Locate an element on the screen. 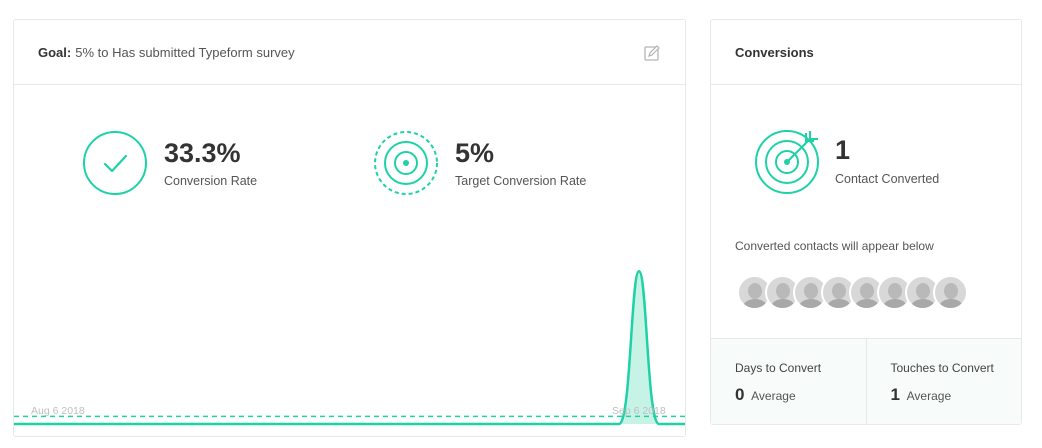 This screenshot has height=448, width=1042. touches-to-convert-value: 1 is located at coordinates (895, 394).